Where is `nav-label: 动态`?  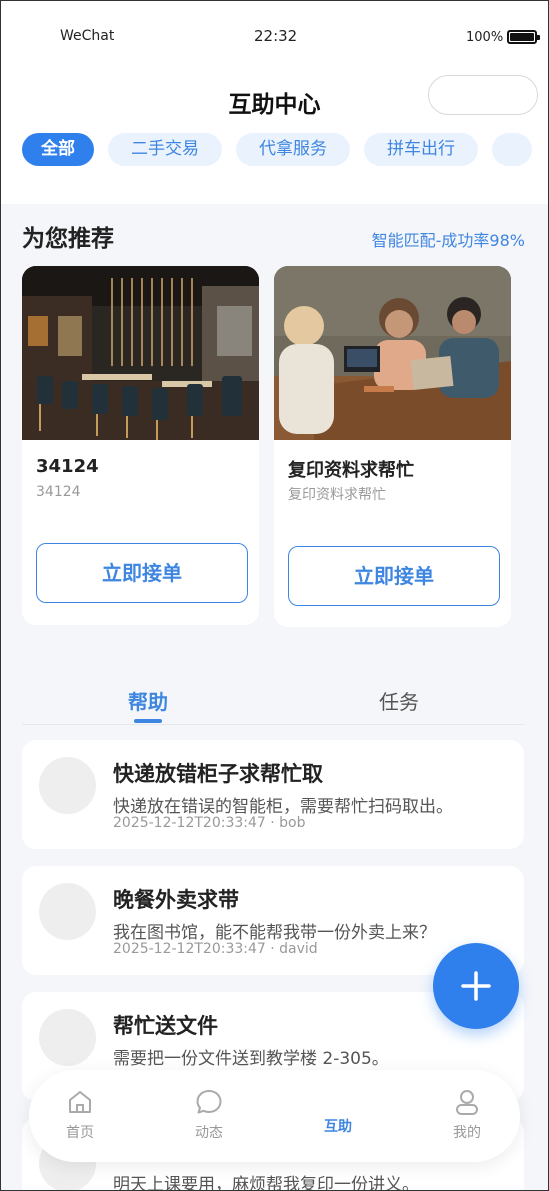
nav-label: 动态 is located at coordinates (209, 1133).